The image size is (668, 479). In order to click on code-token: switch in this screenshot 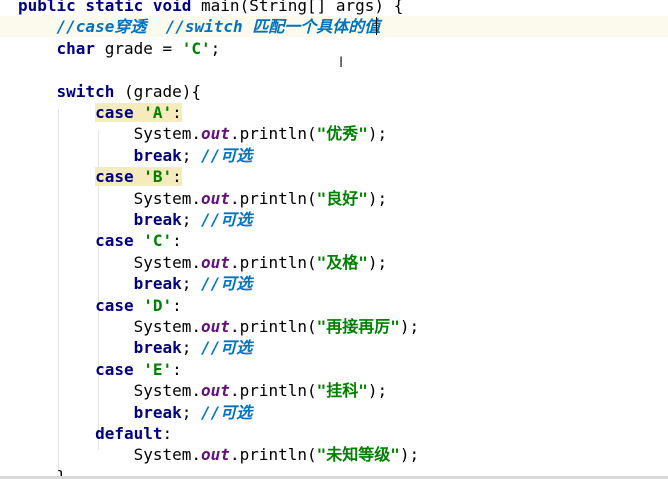, I will do `click(90, 91)`.